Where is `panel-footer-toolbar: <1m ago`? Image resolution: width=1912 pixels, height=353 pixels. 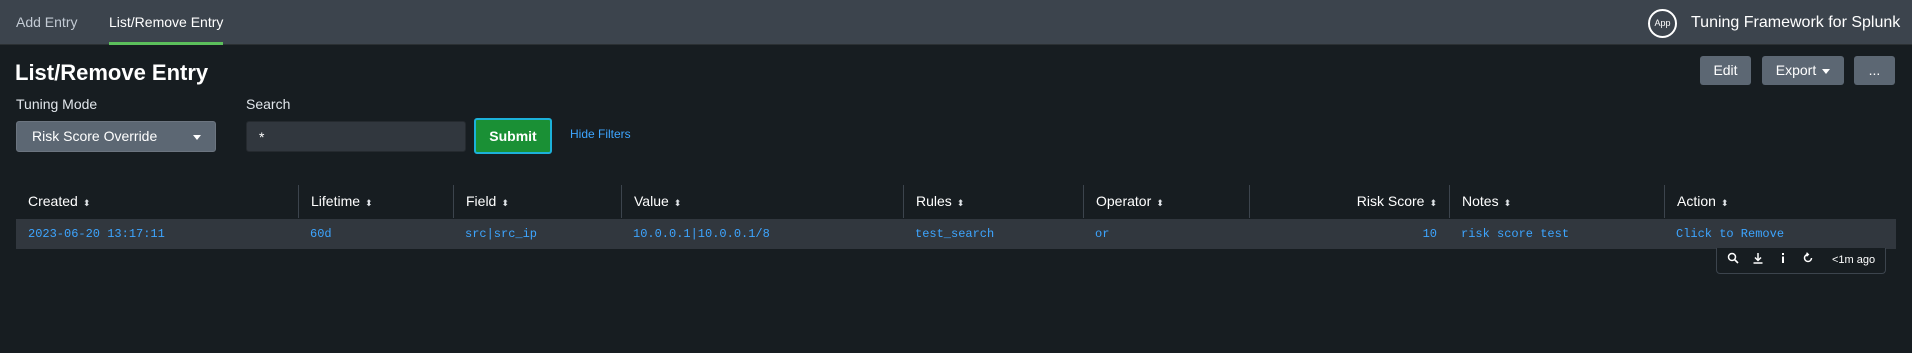 panel-footer-toolbar: <1m ago is located at coordinates (1801, 261).